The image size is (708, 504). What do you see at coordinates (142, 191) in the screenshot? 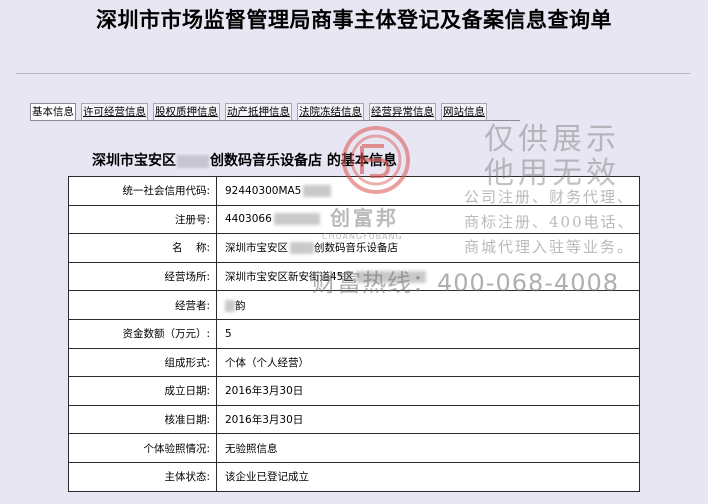
I see `row-label: 统一社会信用代码:` at bounding box center [142, 191].